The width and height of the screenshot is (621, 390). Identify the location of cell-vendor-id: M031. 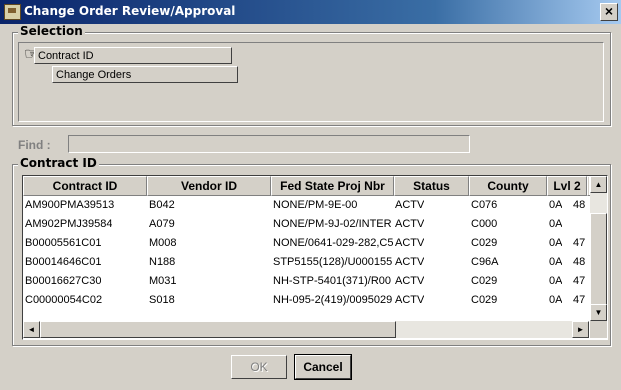
(163, 281).